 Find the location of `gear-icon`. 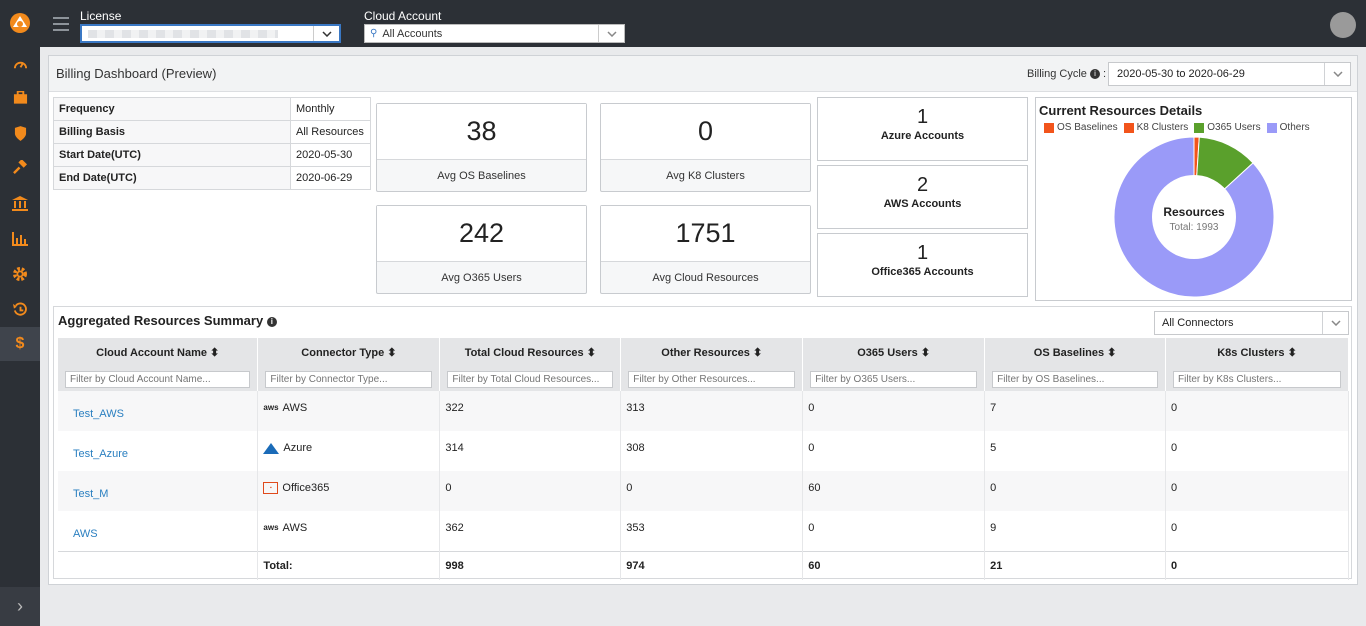

gear-icon is located at coordinates (20, 274).